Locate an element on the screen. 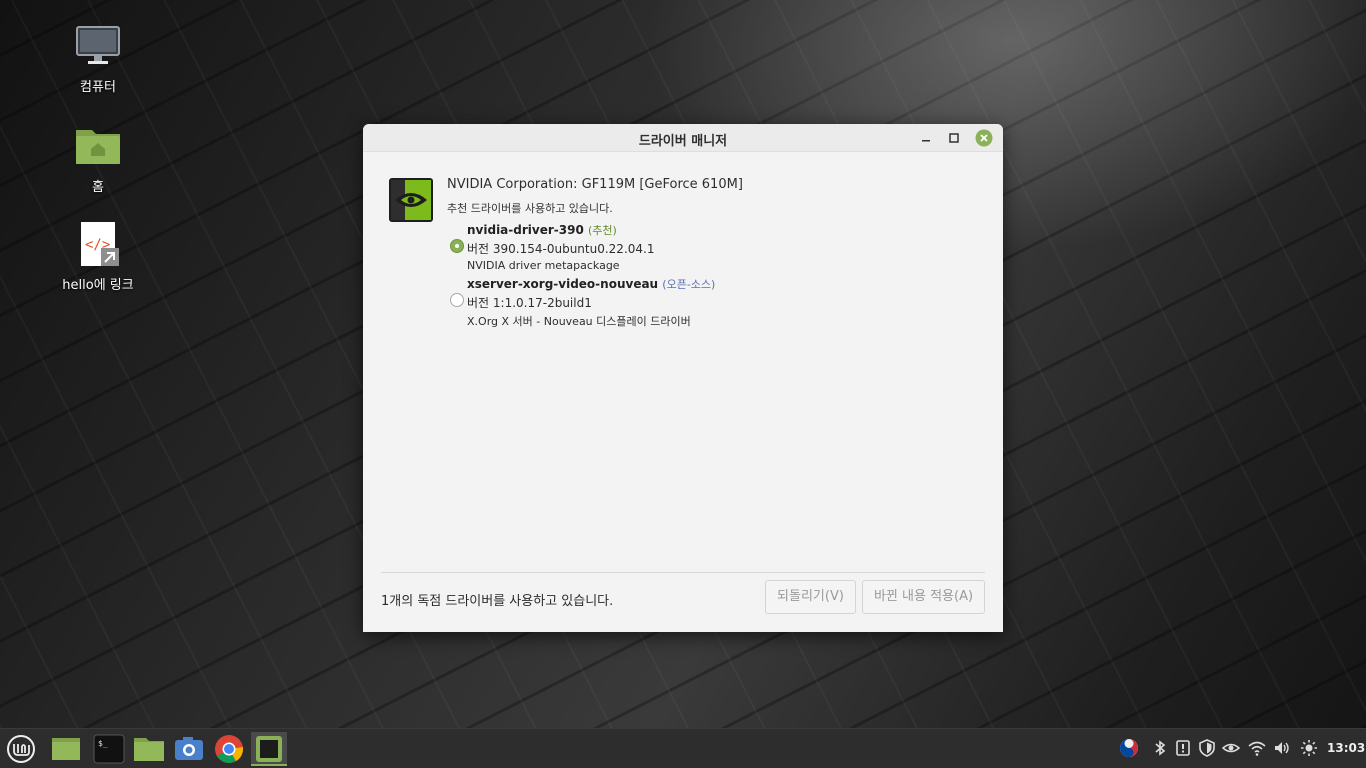  desktop-icon-home: 홈 is located at coordinates (98, 159).